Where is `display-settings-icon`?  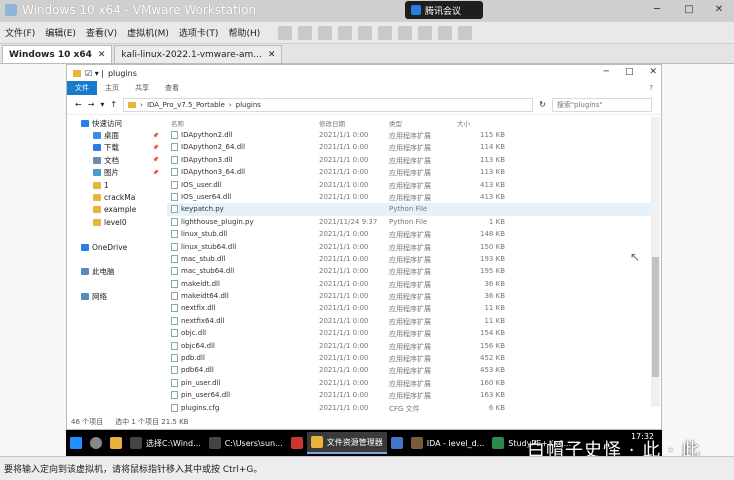
display-settings-icon is located at coordinates (465, 32).